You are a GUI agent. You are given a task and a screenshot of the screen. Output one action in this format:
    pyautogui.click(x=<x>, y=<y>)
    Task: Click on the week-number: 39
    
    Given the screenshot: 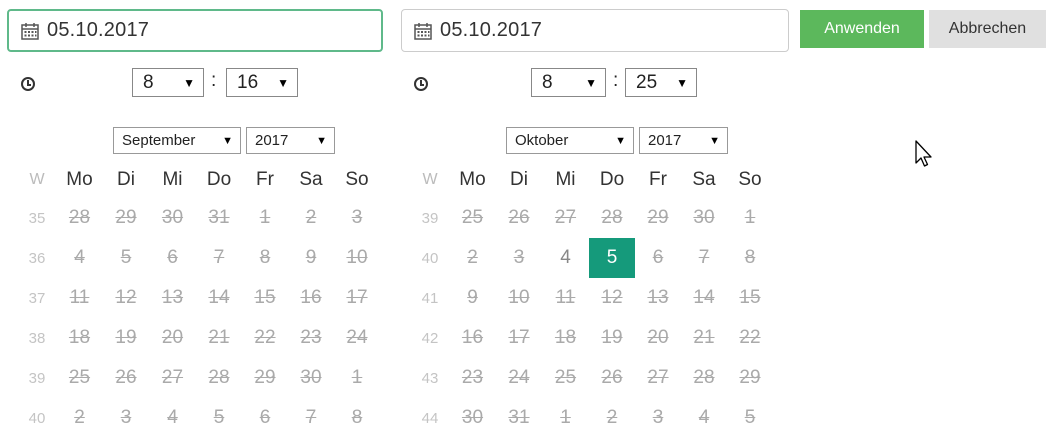 What is the action you would take?
    pyautogui.click(x=37, y=378)
    